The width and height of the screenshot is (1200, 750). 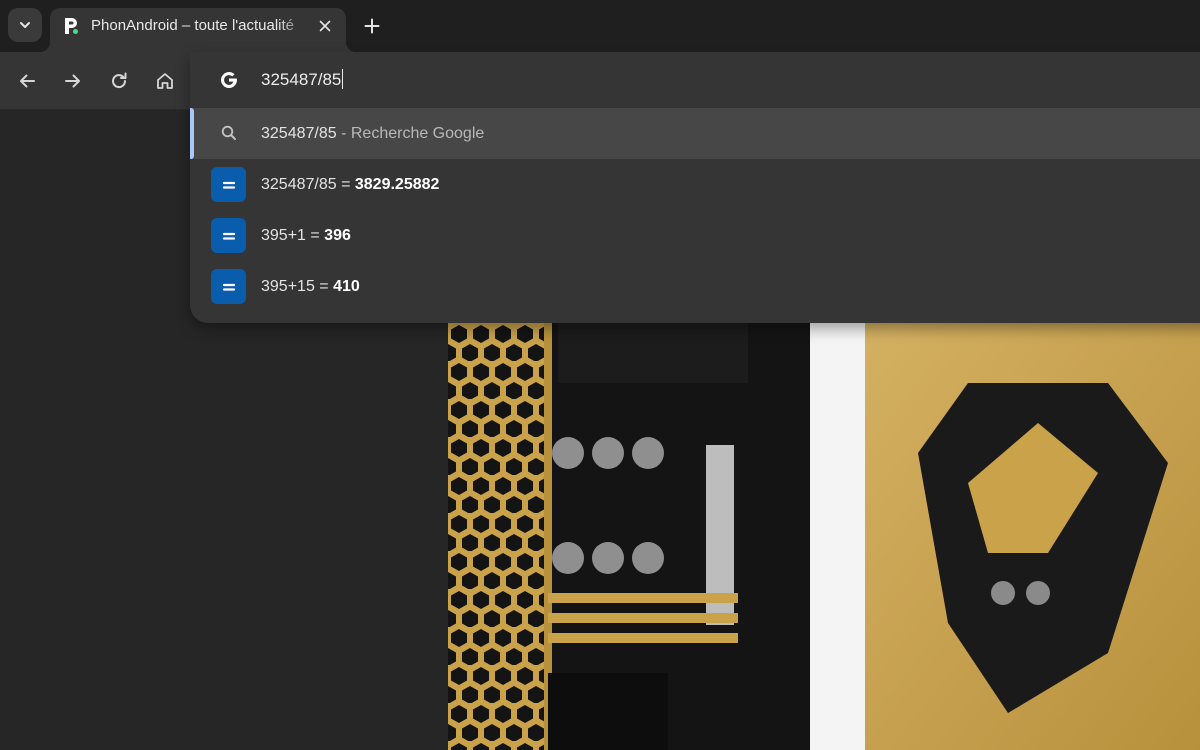 I want to click on arrow-right-icon, so click(x=72, y=81).